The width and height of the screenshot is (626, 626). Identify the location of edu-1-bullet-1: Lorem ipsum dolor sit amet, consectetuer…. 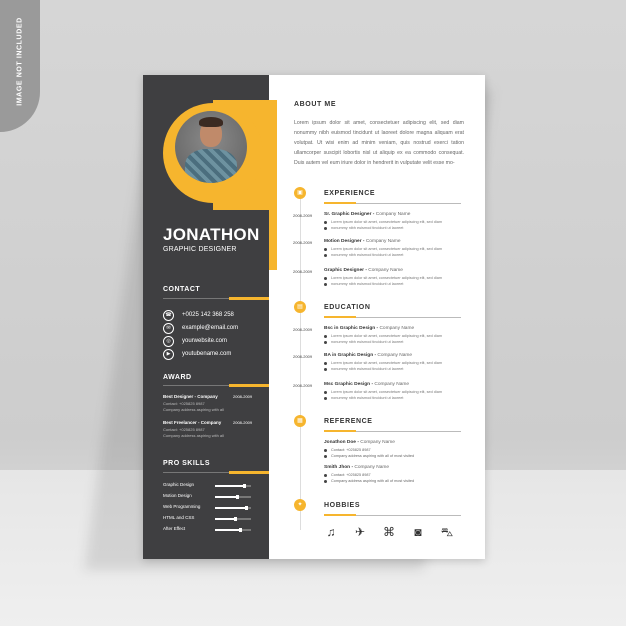
(383, 336).